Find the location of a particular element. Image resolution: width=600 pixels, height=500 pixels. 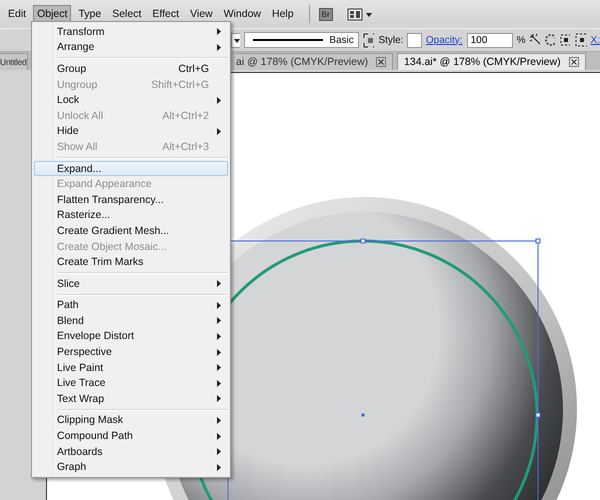

menu-item: Transform is located at coordinates (131, 32).